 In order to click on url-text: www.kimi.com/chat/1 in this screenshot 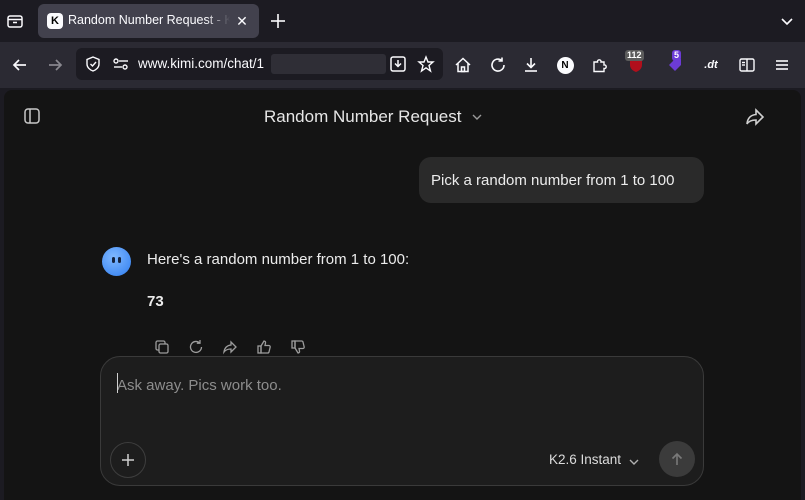, I will do `click(201, 63)`.